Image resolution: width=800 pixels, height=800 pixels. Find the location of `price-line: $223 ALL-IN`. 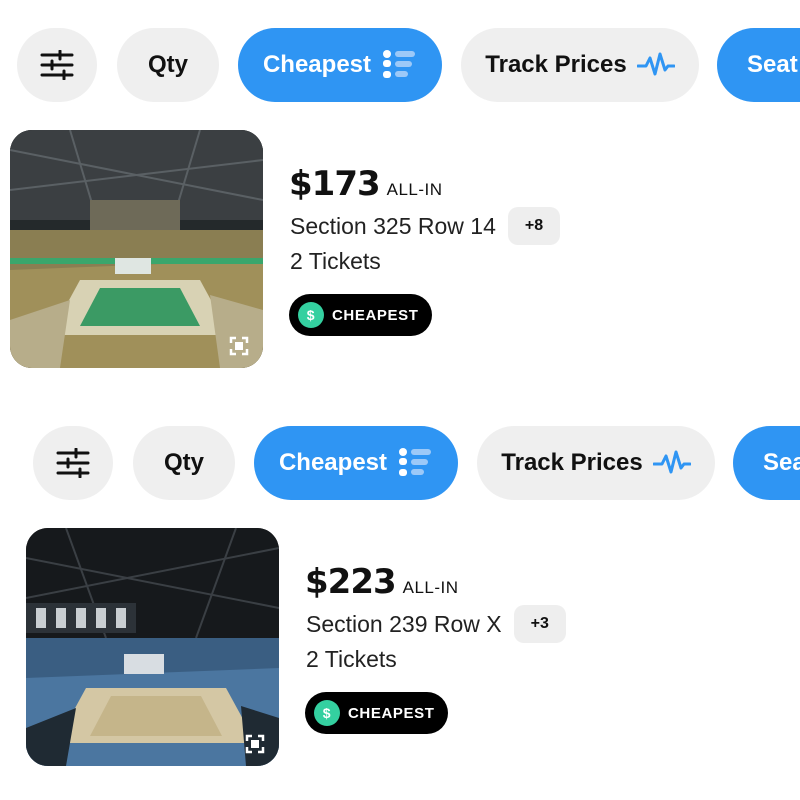

price-line: $223 ALL-IN is located at coordinates (382, 582).